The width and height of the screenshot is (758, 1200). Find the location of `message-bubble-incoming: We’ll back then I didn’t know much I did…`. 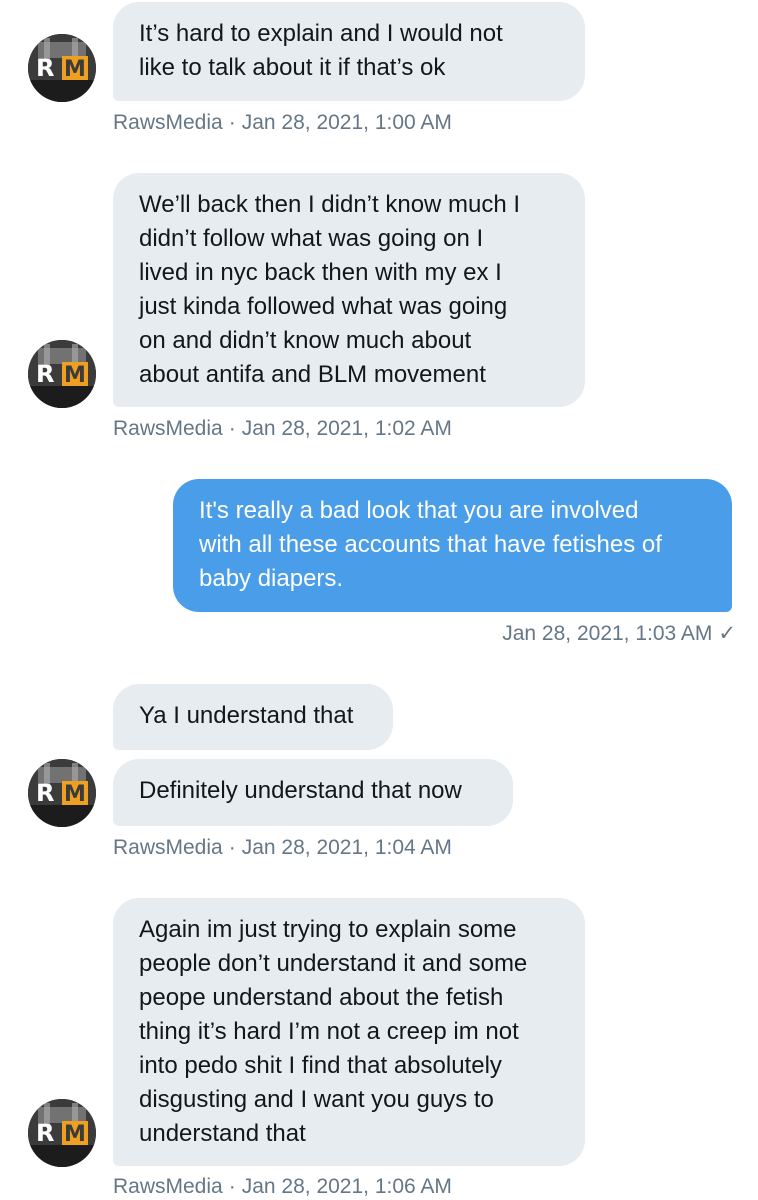

message-bubble-incoming: We’ll back then I didn’t know much I did… is located at coordinates (349, 290).